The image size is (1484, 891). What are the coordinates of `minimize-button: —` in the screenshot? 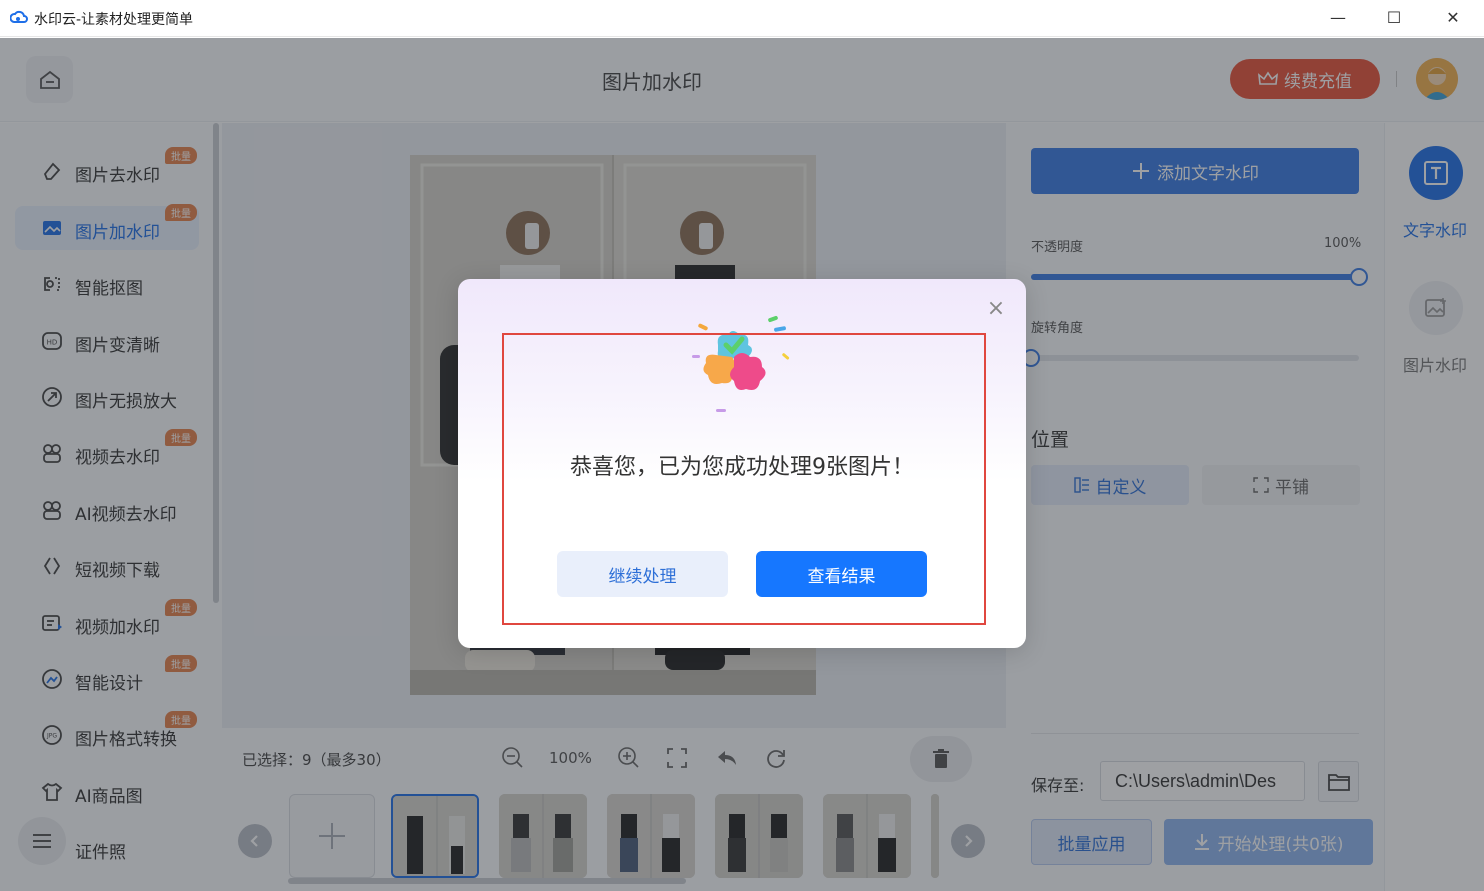 It's located at (1338, 18).